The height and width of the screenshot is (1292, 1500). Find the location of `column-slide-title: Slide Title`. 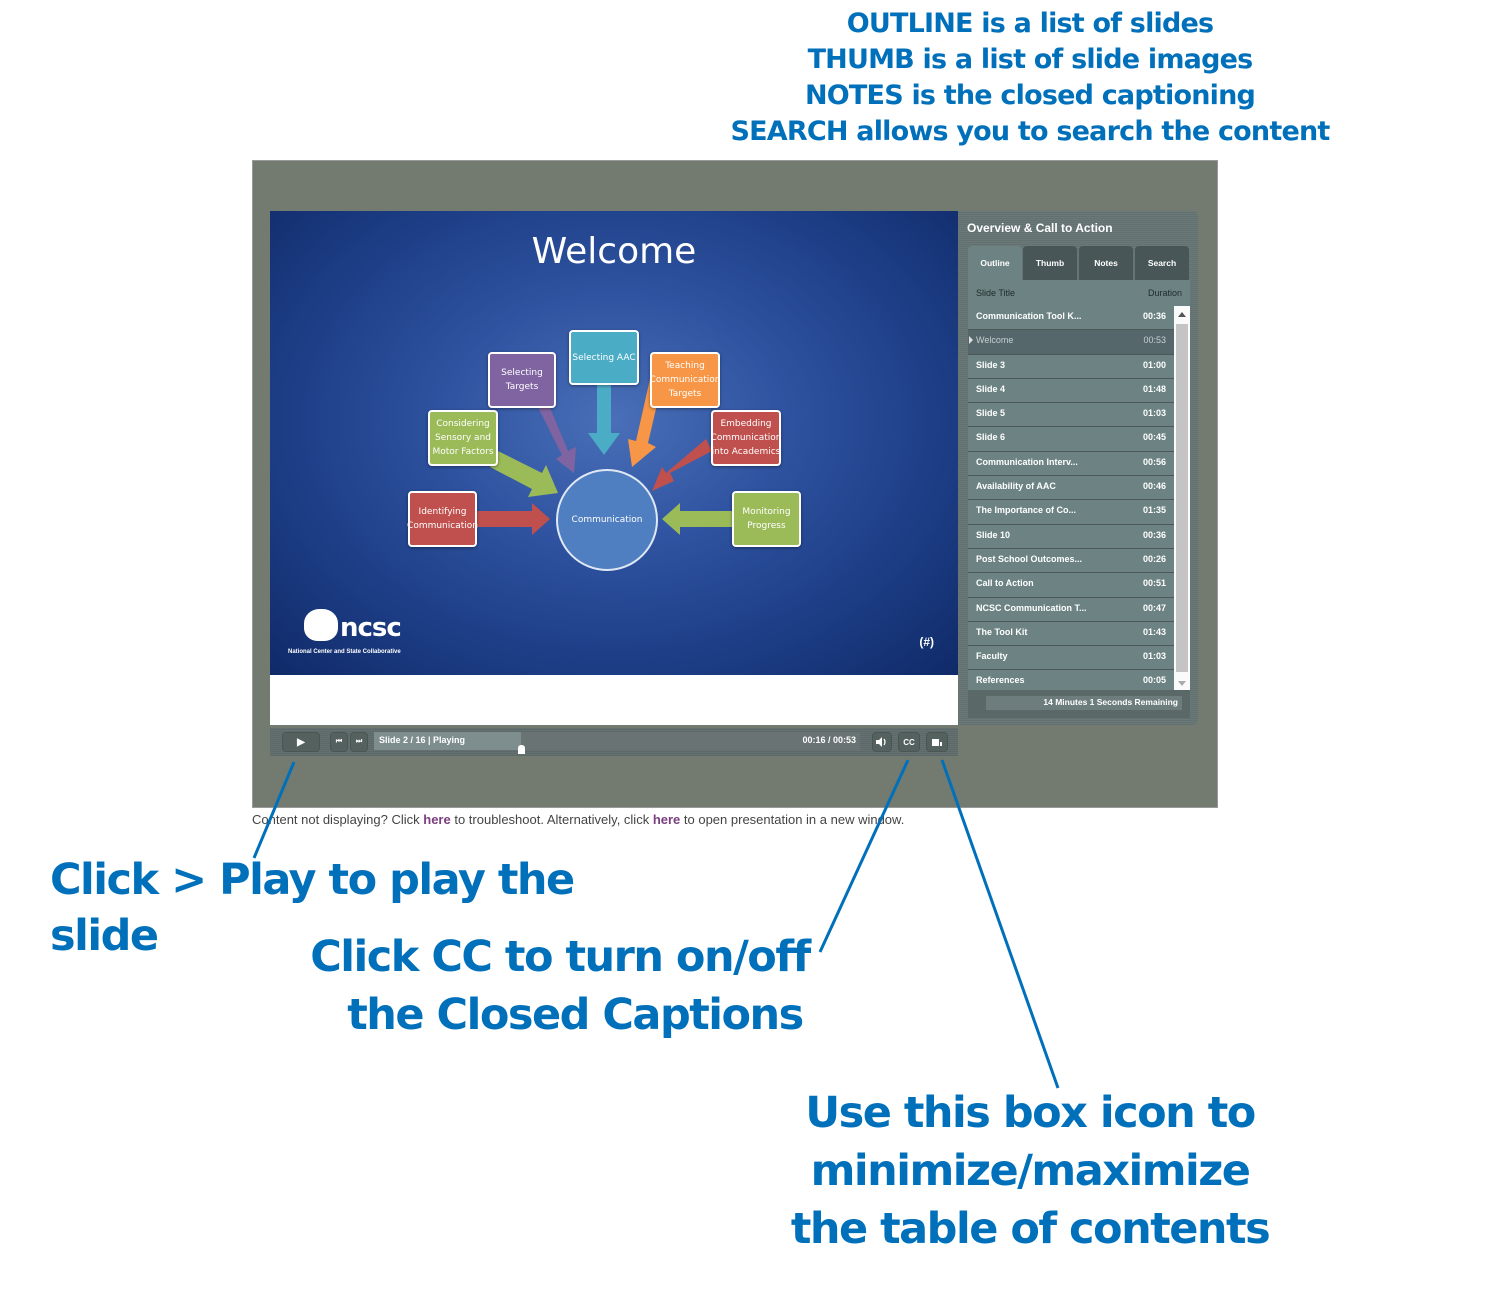

column-slide-title: Slide Title is located at coordinates (996, 293).